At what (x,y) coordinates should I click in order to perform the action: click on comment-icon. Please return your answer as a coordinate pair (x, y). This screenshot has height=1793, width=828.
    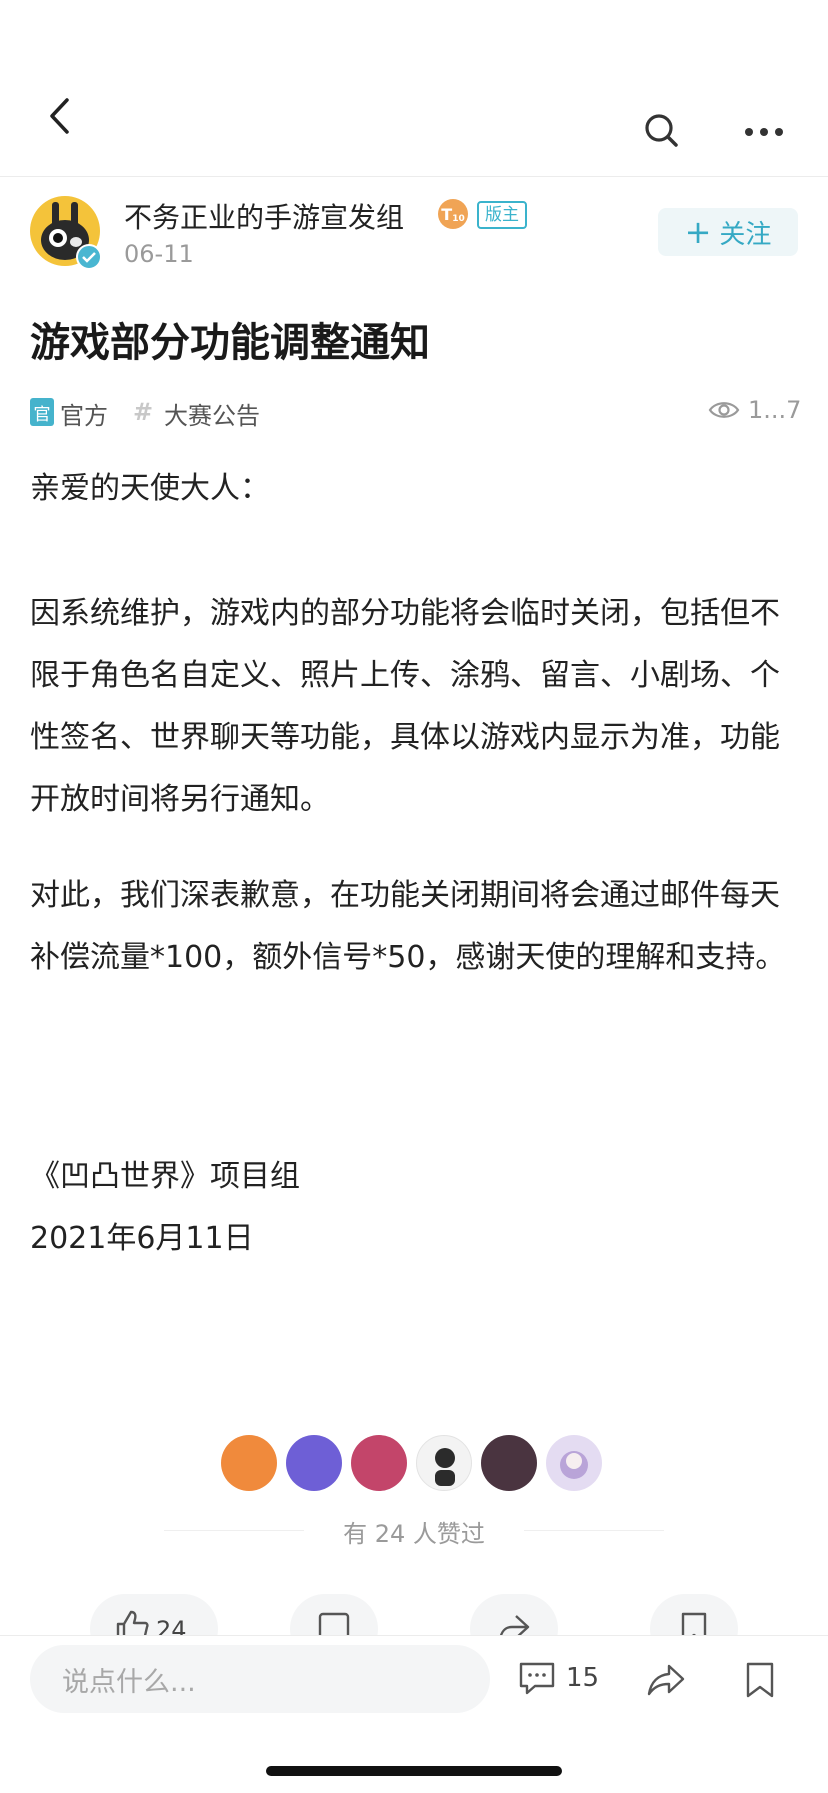
    Looking at the image, I should click on (537, 1678).